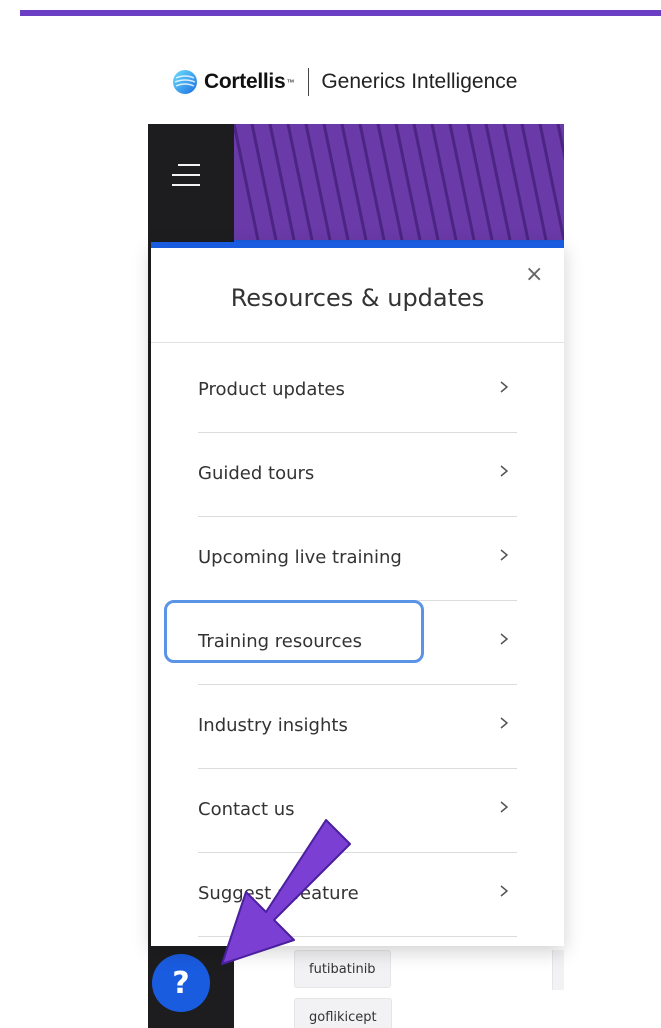 This screenshot has width=661, height=1028. I want to click on menu-item-product-updates: Product updates, so click(357, 391).